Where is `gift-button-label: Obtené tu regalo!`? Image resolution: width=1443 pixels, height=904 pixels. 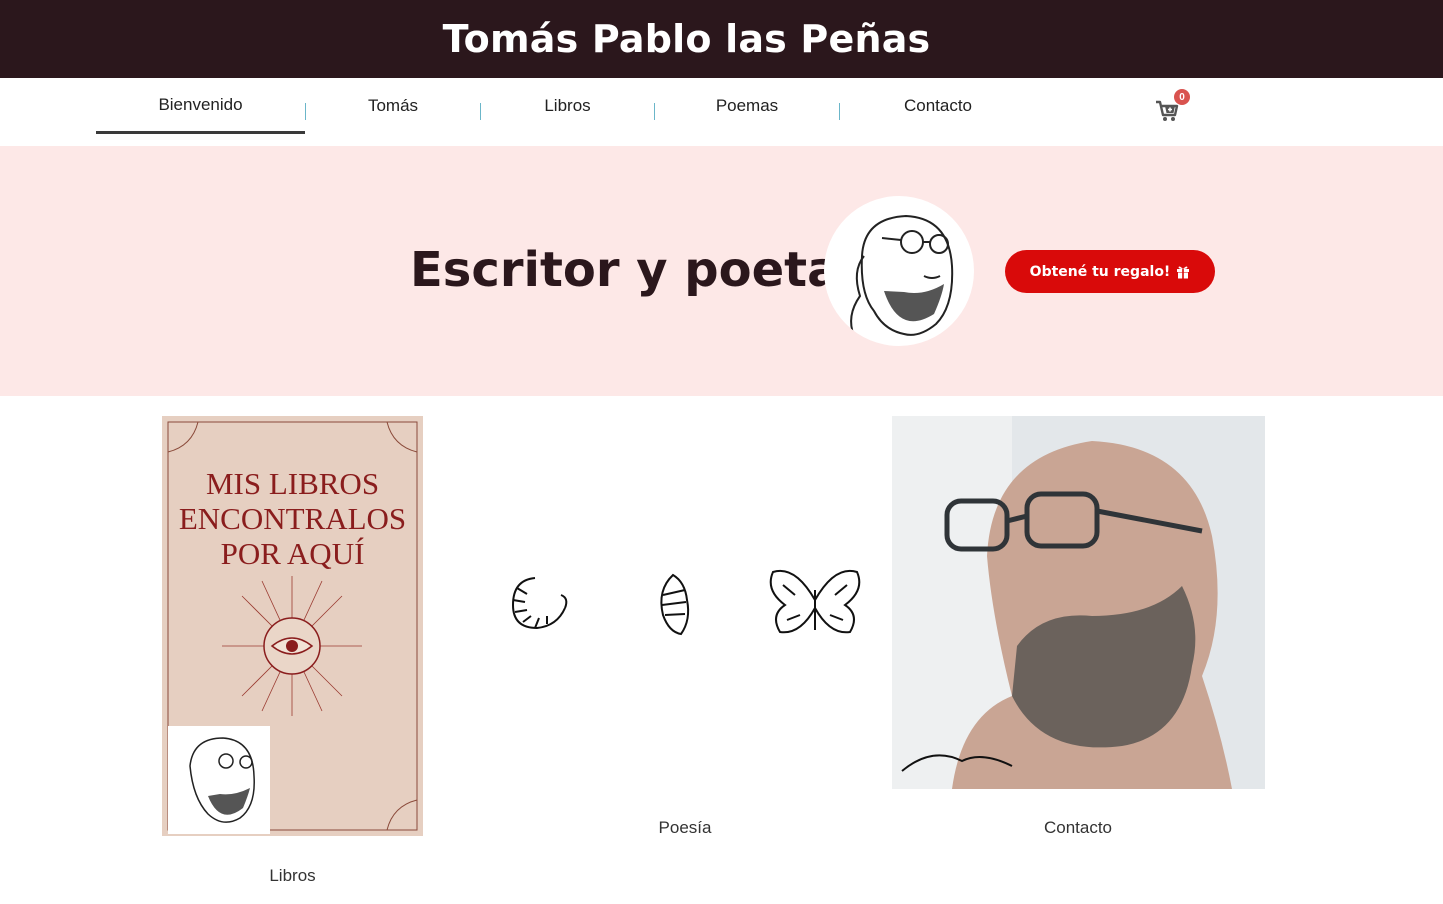 gift-button-label: Obtené tu regalo! is located at coordinates (1100, 271).